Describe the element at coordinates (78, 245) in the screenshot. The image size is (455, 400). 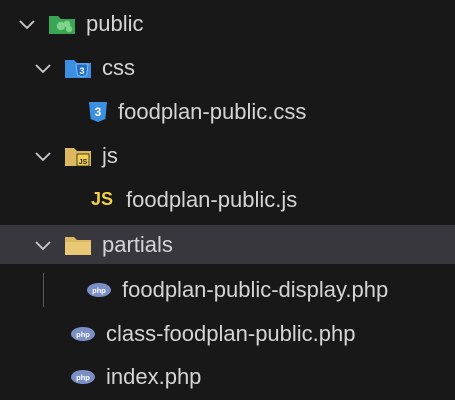
I see `folder-icon` at that location.